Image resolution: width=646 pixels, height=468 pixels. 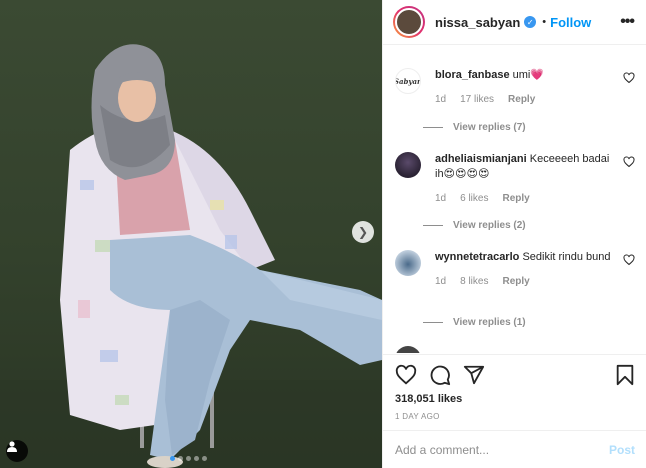 I want to click on user-tag-icon, so click(x=12, y=446).